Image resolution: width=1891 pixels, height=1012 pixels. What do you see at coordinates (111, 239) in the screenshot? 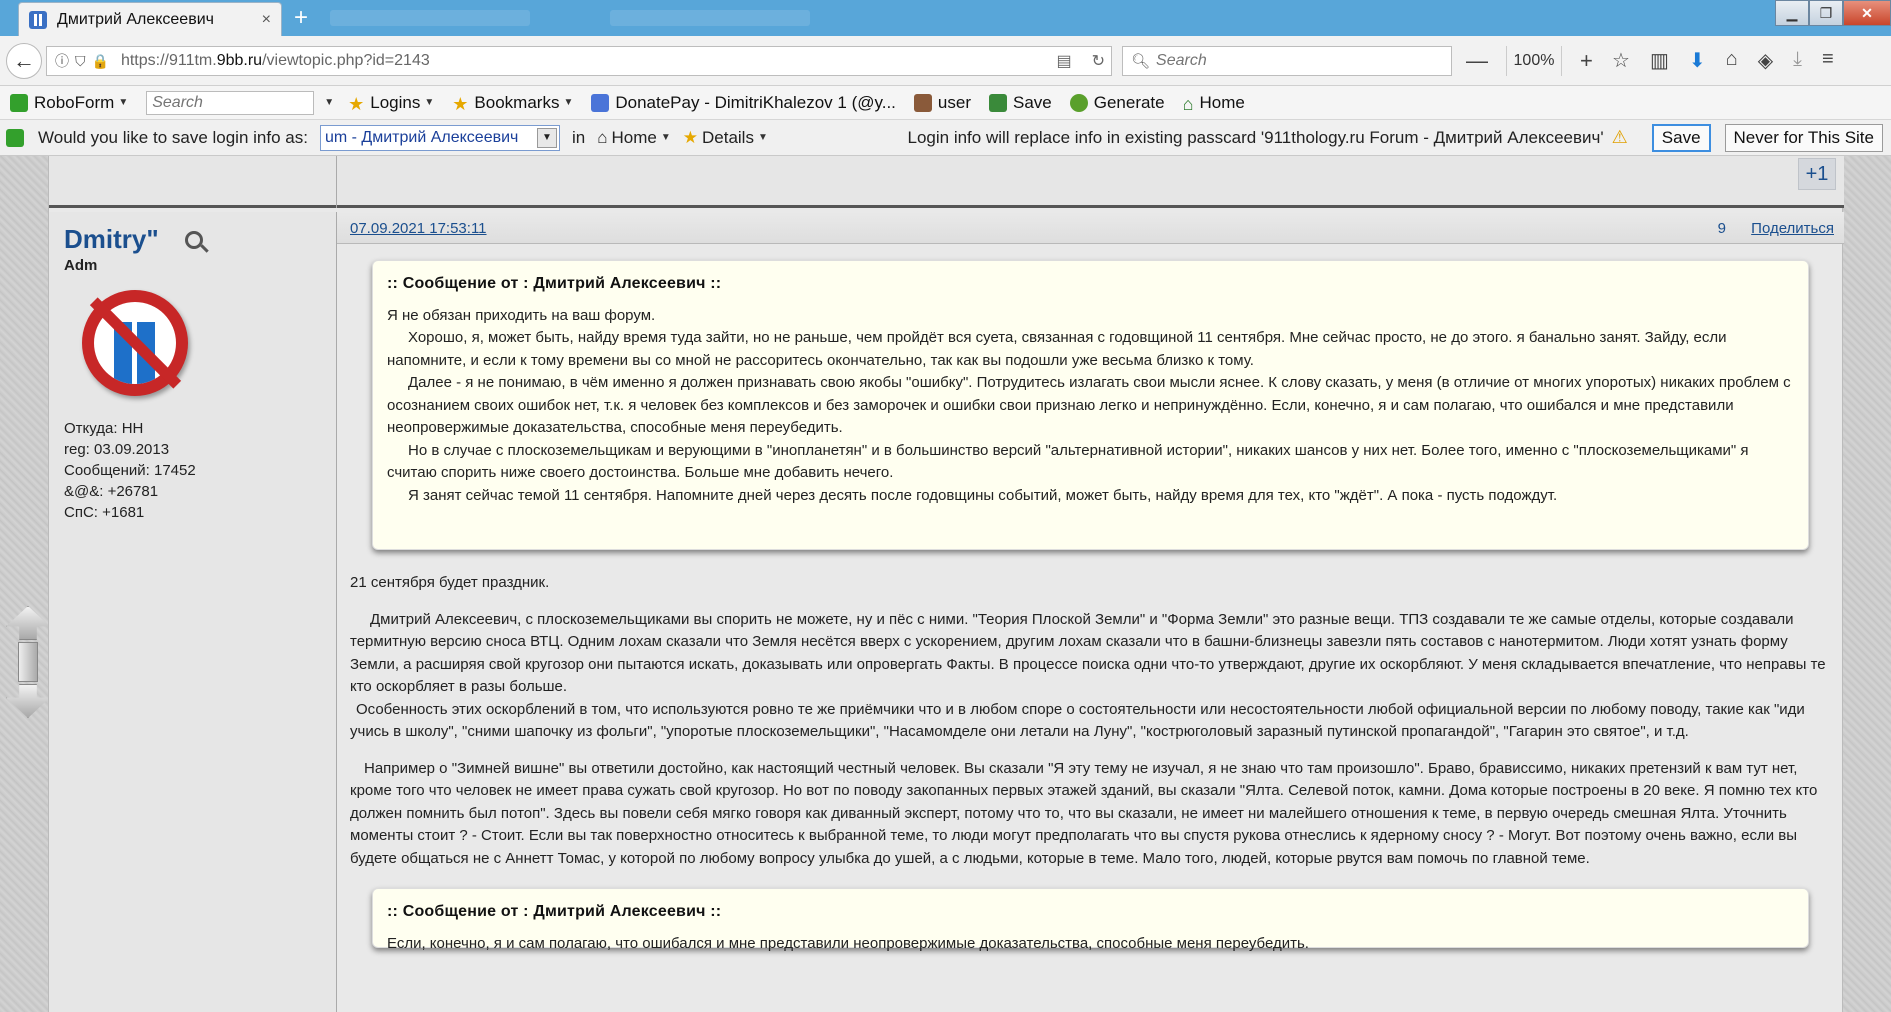
I see `author-name: Dmitry"` at bounding box center [111, 239].